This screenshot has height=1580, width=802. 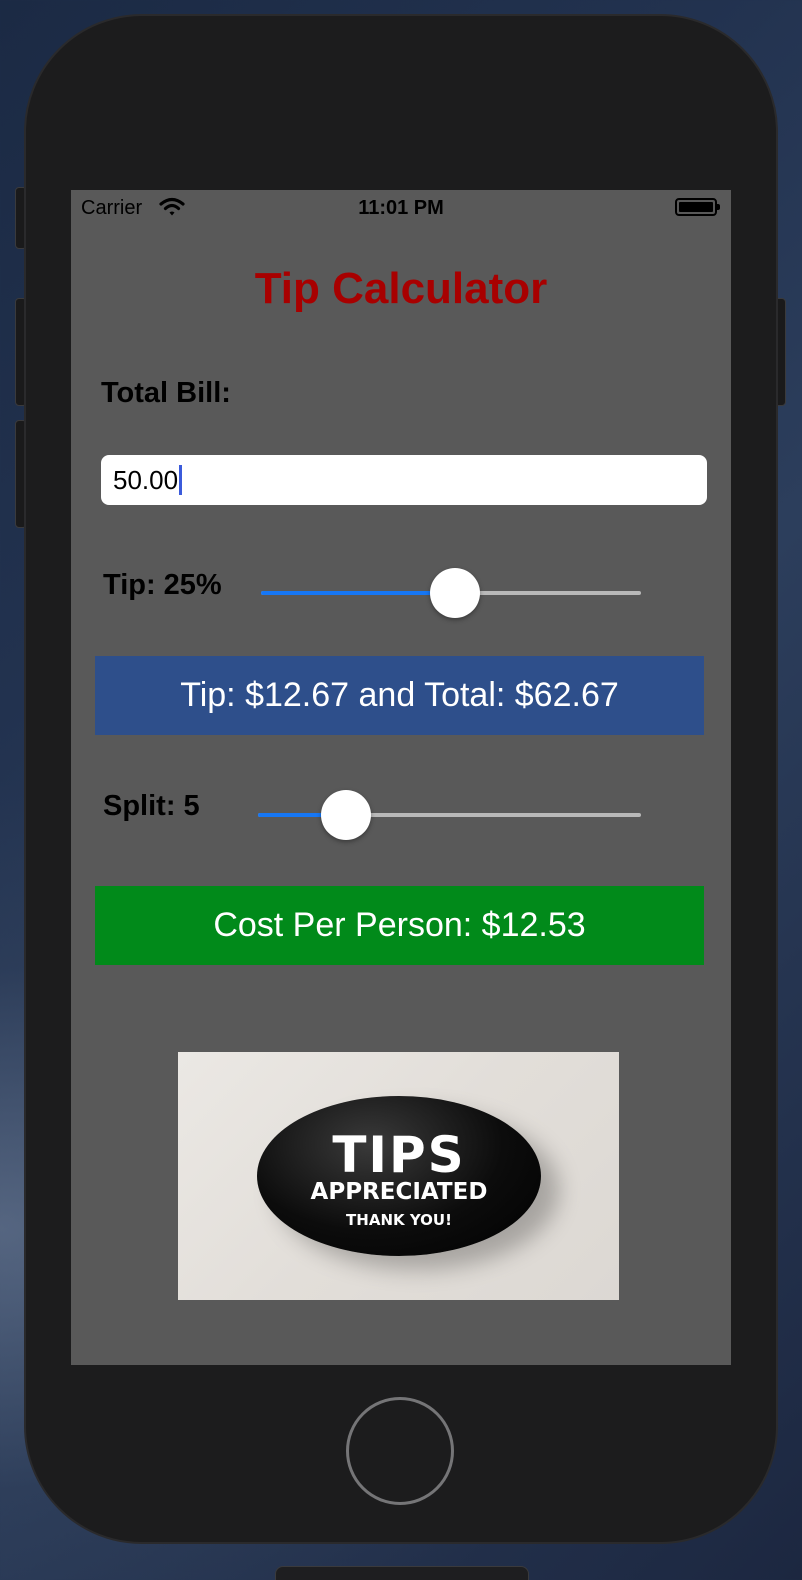 I want to click on status-time: 11:01 PM, so click(x=401, y=208).